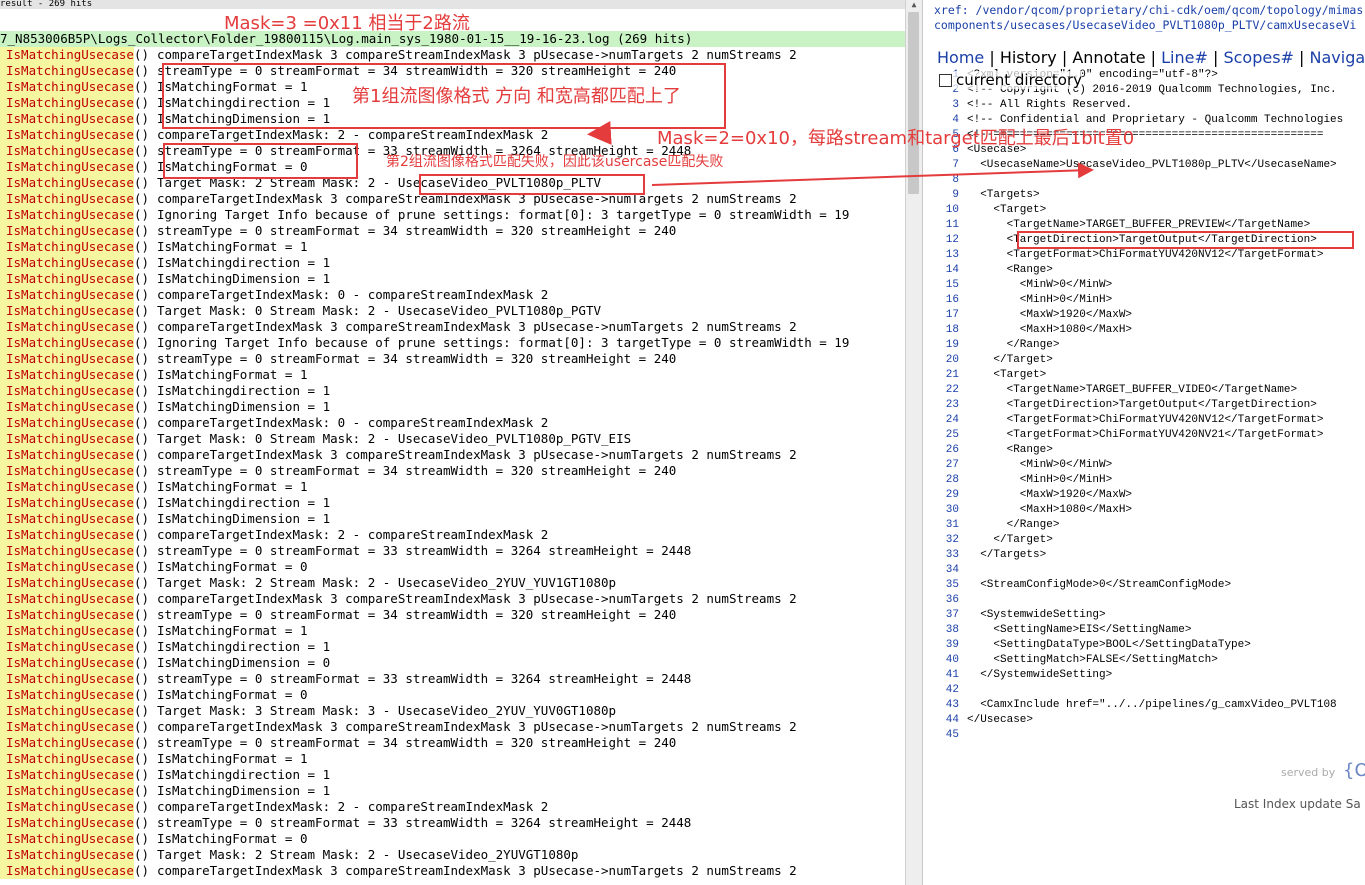  I want to click on line-number: 16, so click(948, 300).